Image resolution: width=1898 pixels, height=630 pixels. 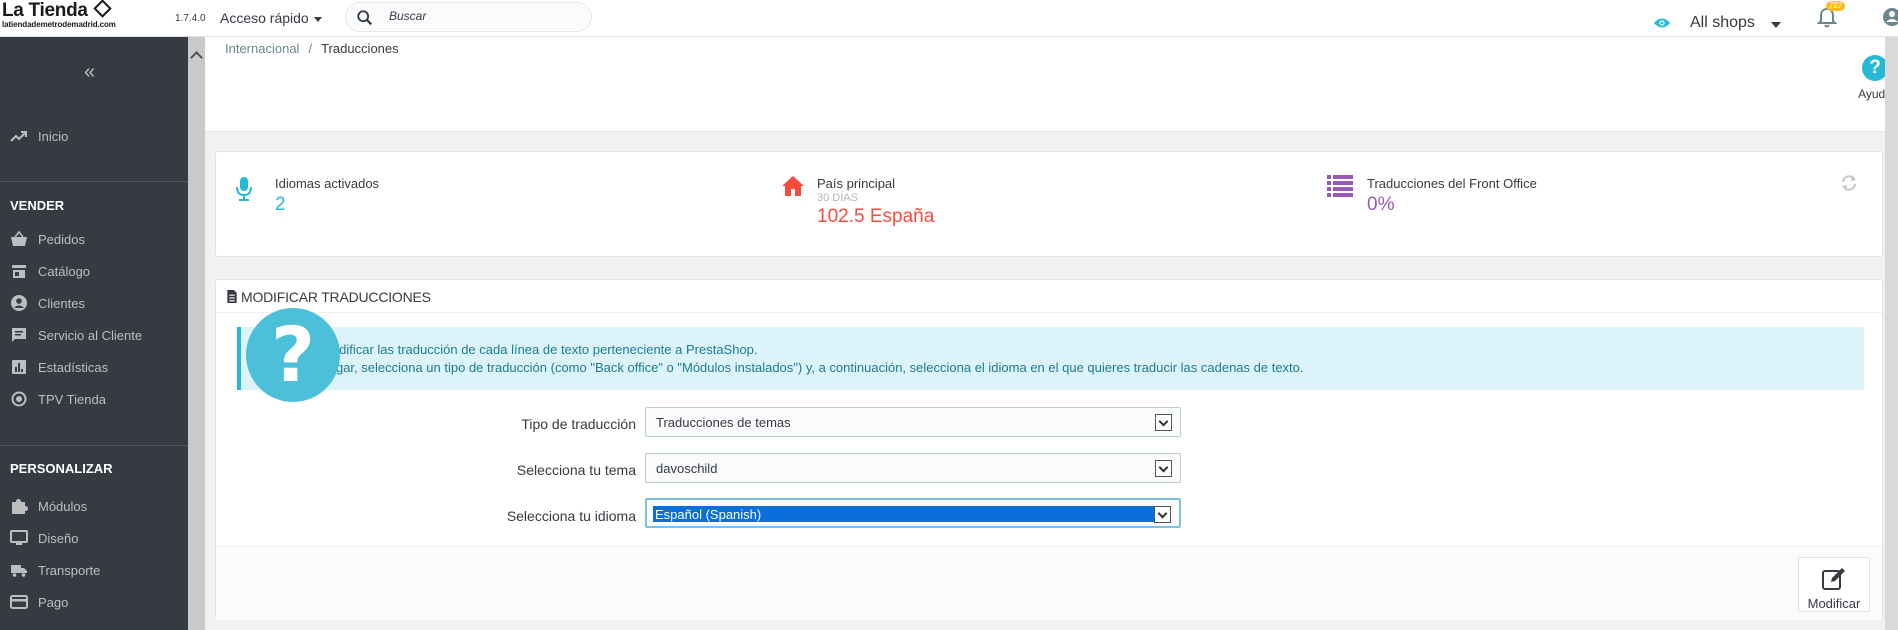 What do you see at coordinates (913, 422) in the screenshot?
I see `translation-type-select: Traducciones de temas` at bounding box center [913, 422].